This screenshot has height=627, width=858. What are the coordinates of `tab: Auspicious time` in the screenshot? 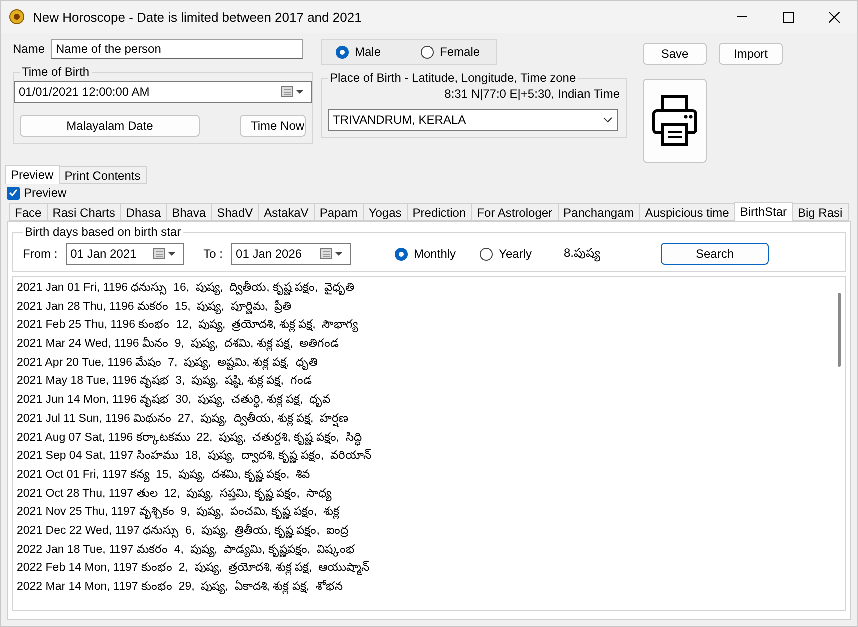 It's located at (687, 212).